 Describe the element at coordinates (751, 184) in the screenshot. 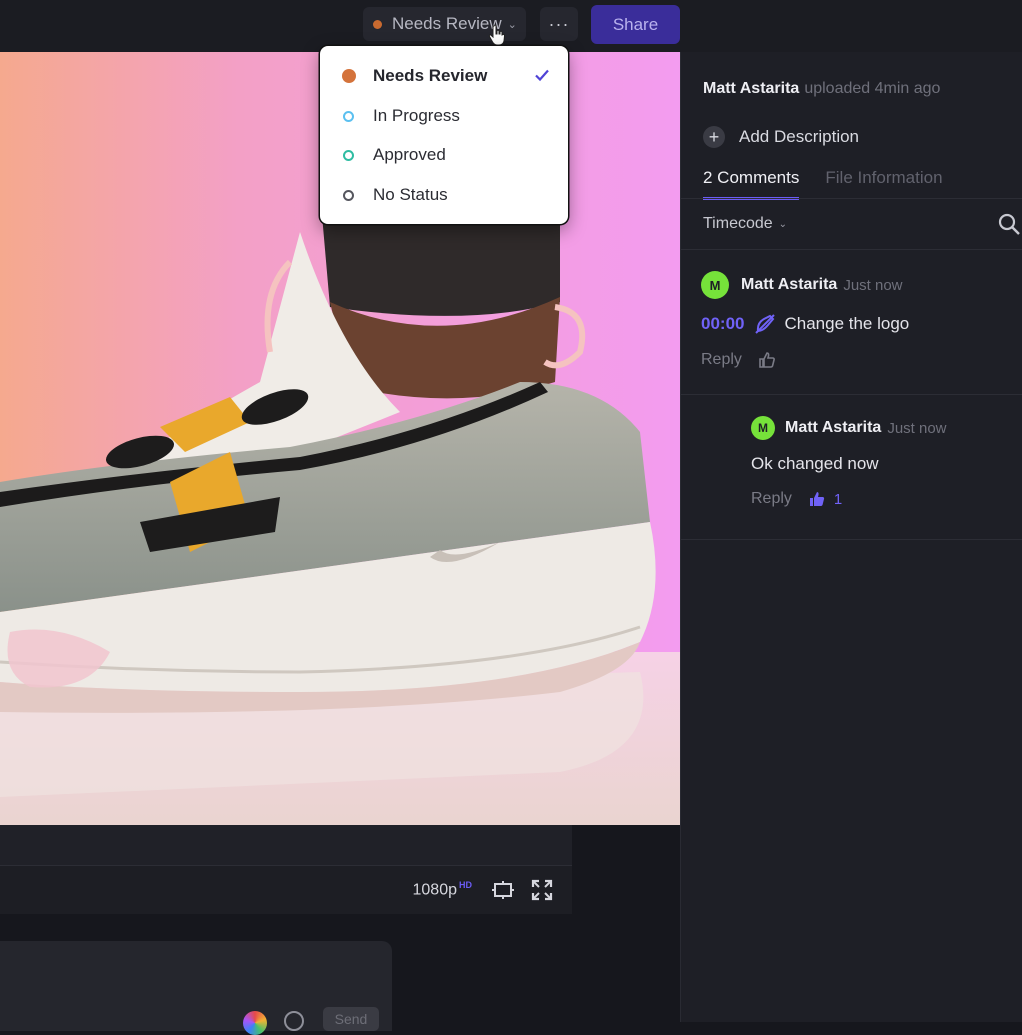

I see `tab-comments: 2 Comments` at that location.